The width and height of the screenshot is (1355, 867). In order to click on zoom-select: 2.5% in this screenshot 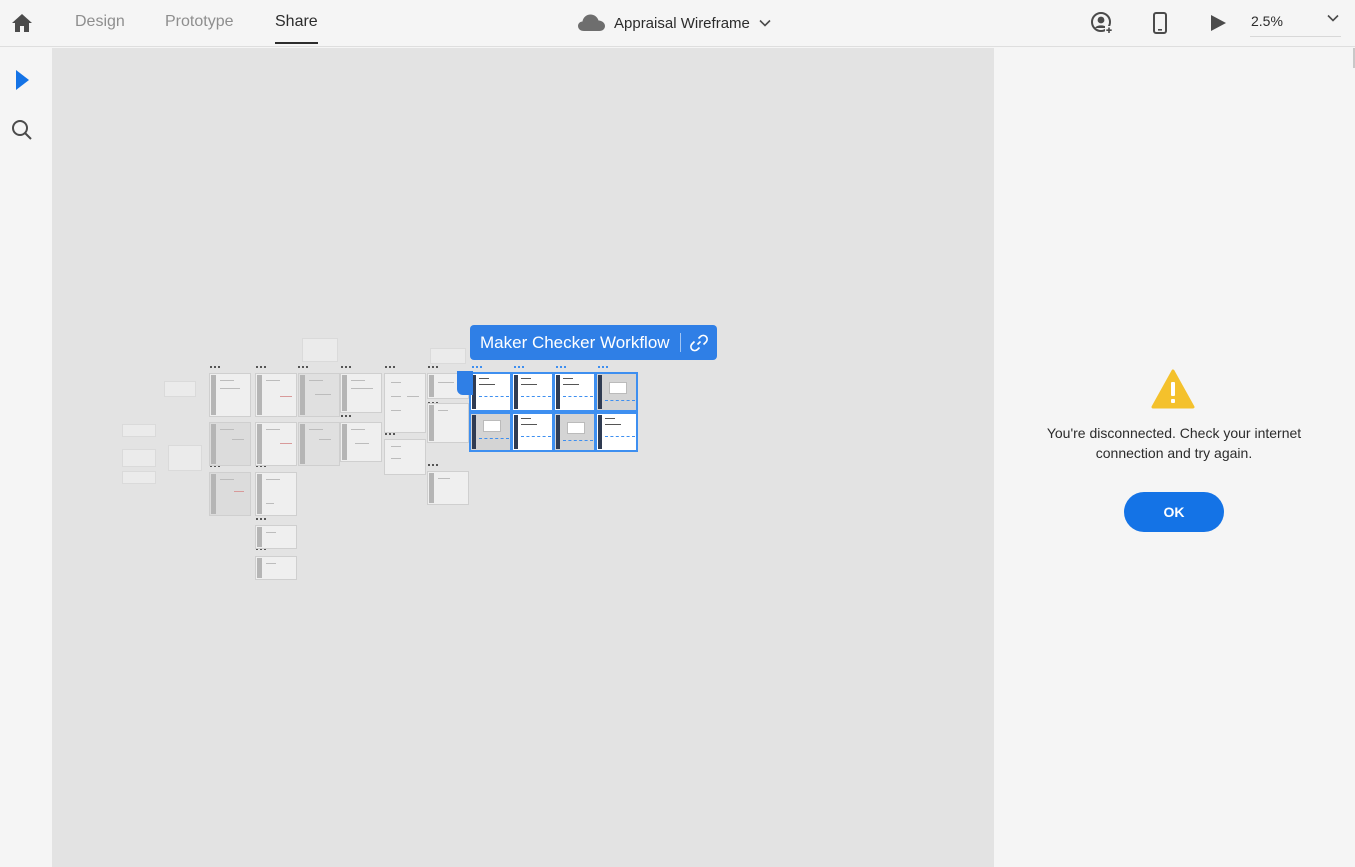, I will do `click(1295, 22)`.